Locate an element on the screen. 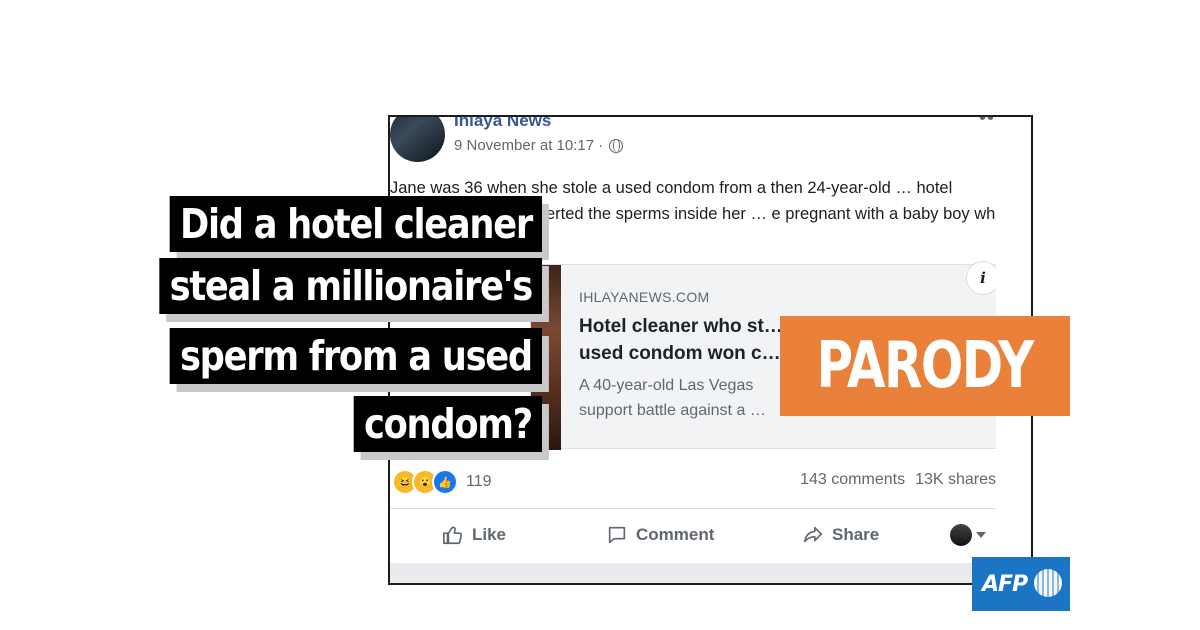 The image size is (1200, 630). shares-count-link: 13K shares is located at coordinates (955, 480).